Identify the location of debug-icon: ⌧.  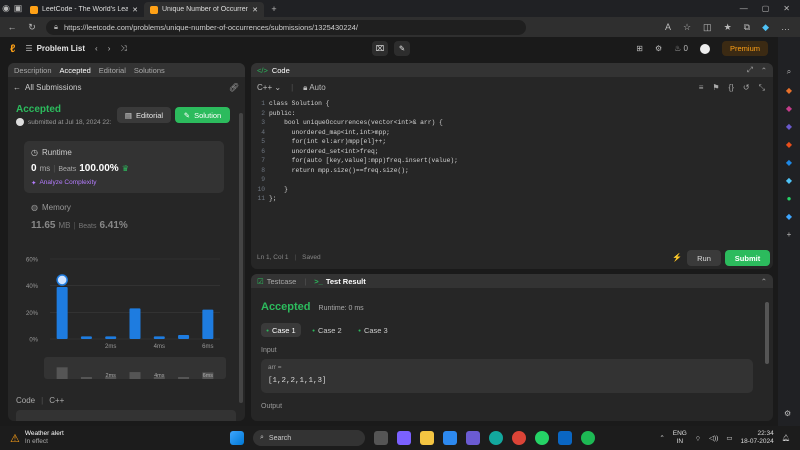
(380, 48).